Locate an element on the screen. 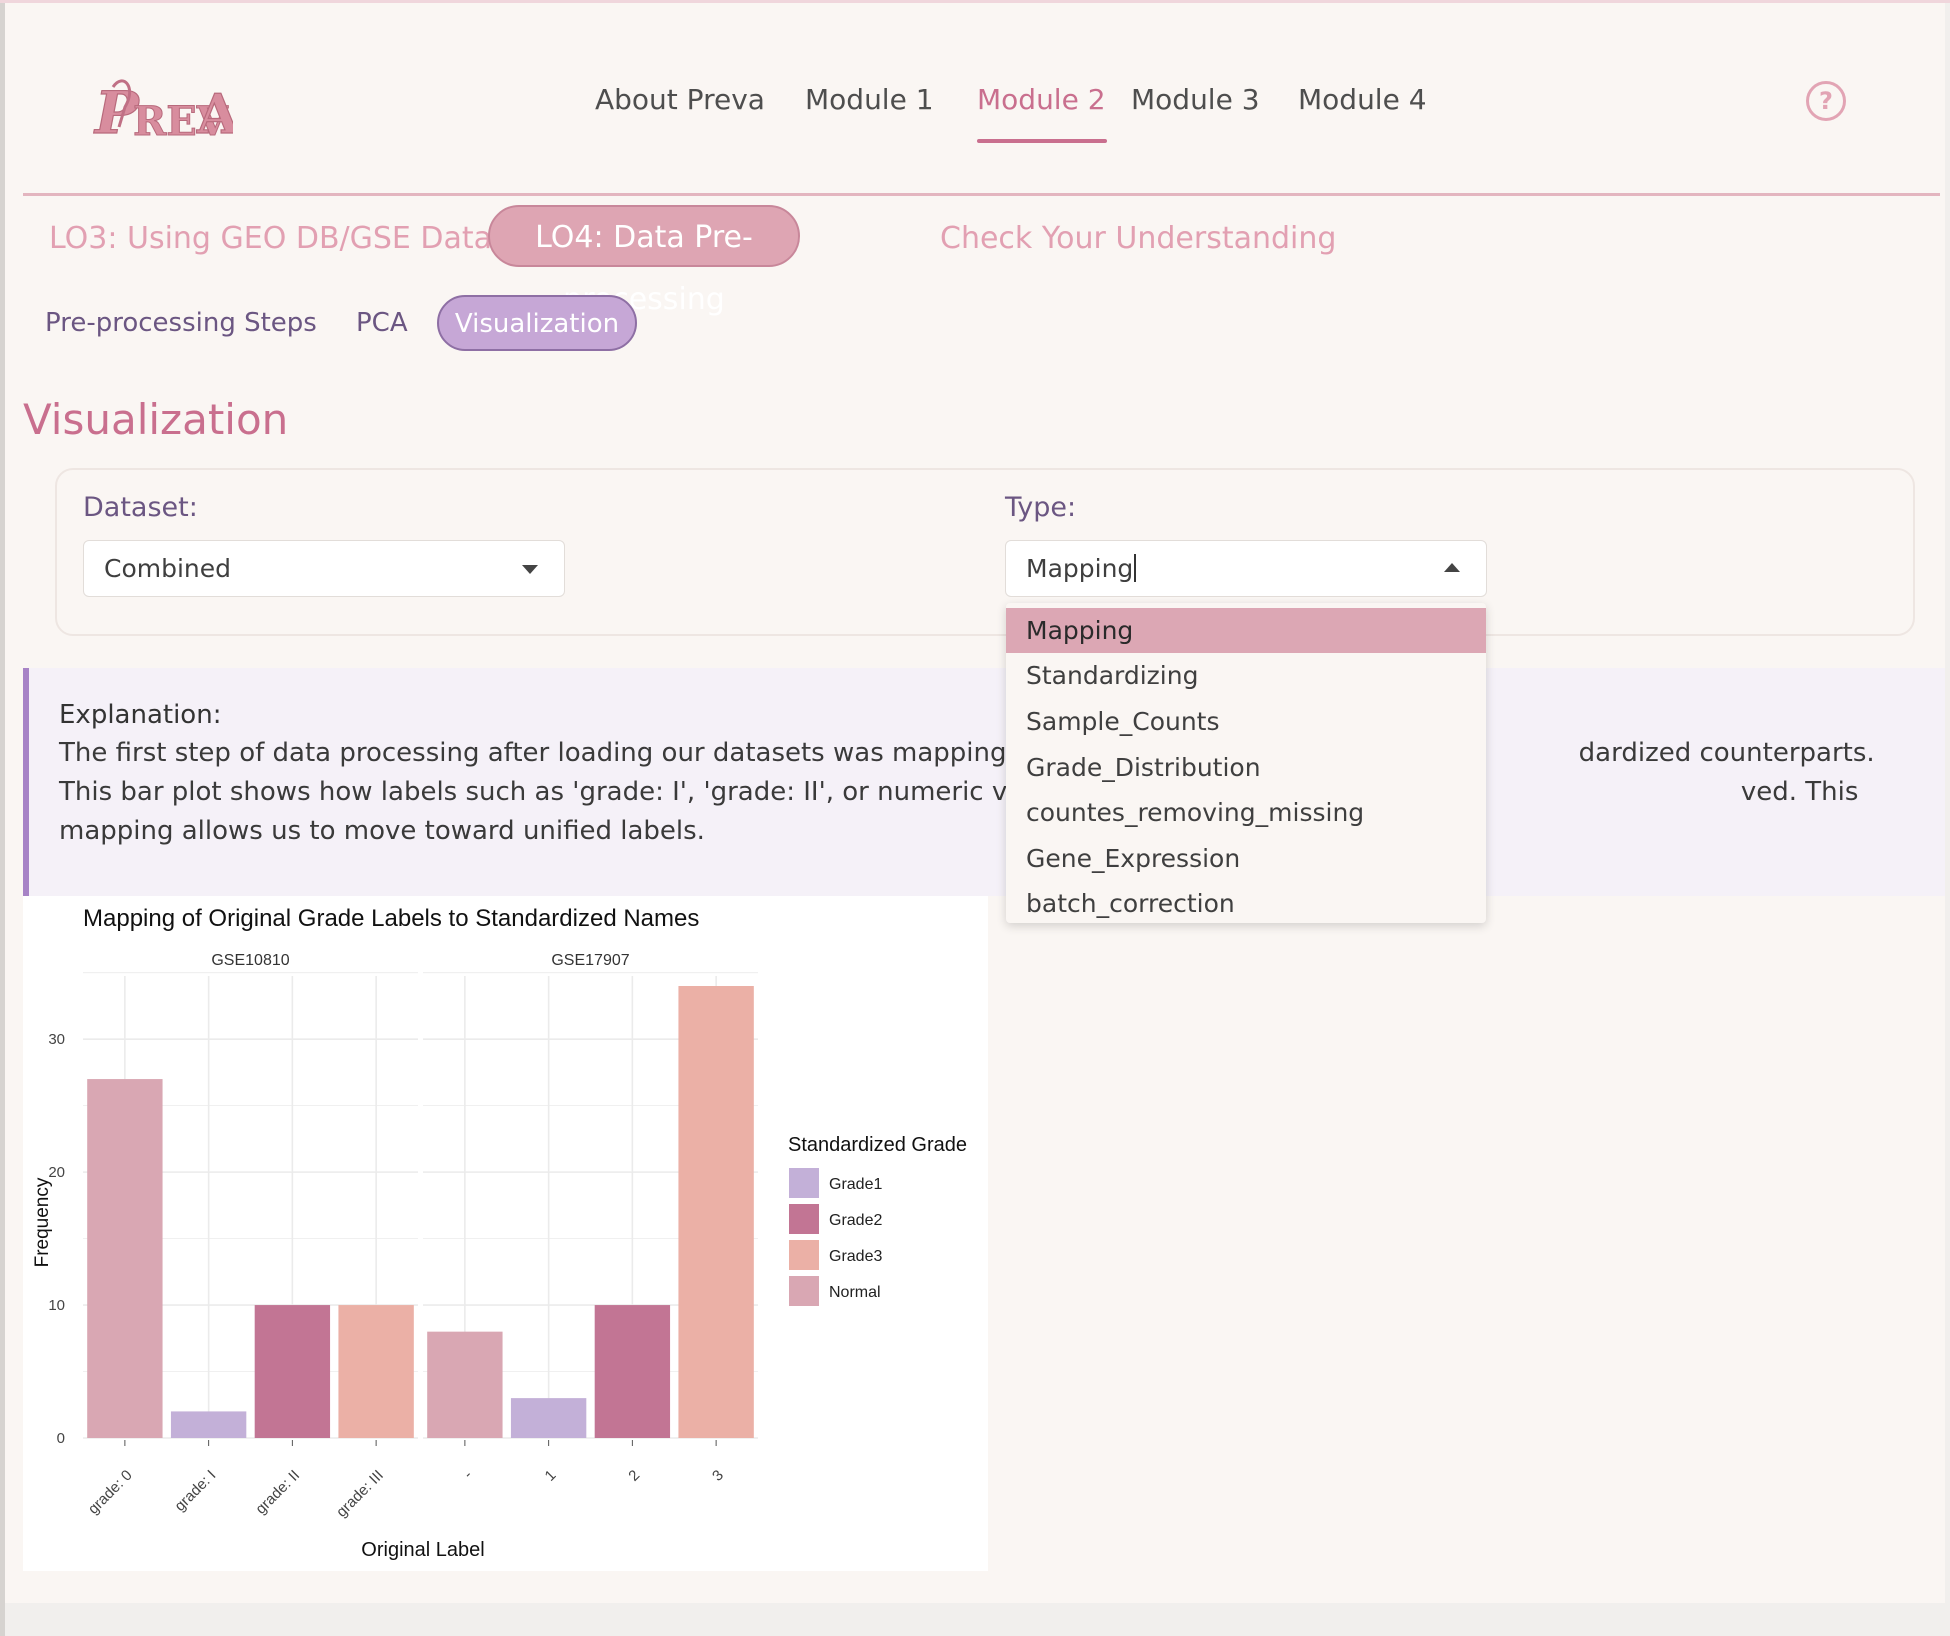 This screenshot has width=1950, height=1636. nav-module-2: Module 2 is located at coordinates (1041, 99).